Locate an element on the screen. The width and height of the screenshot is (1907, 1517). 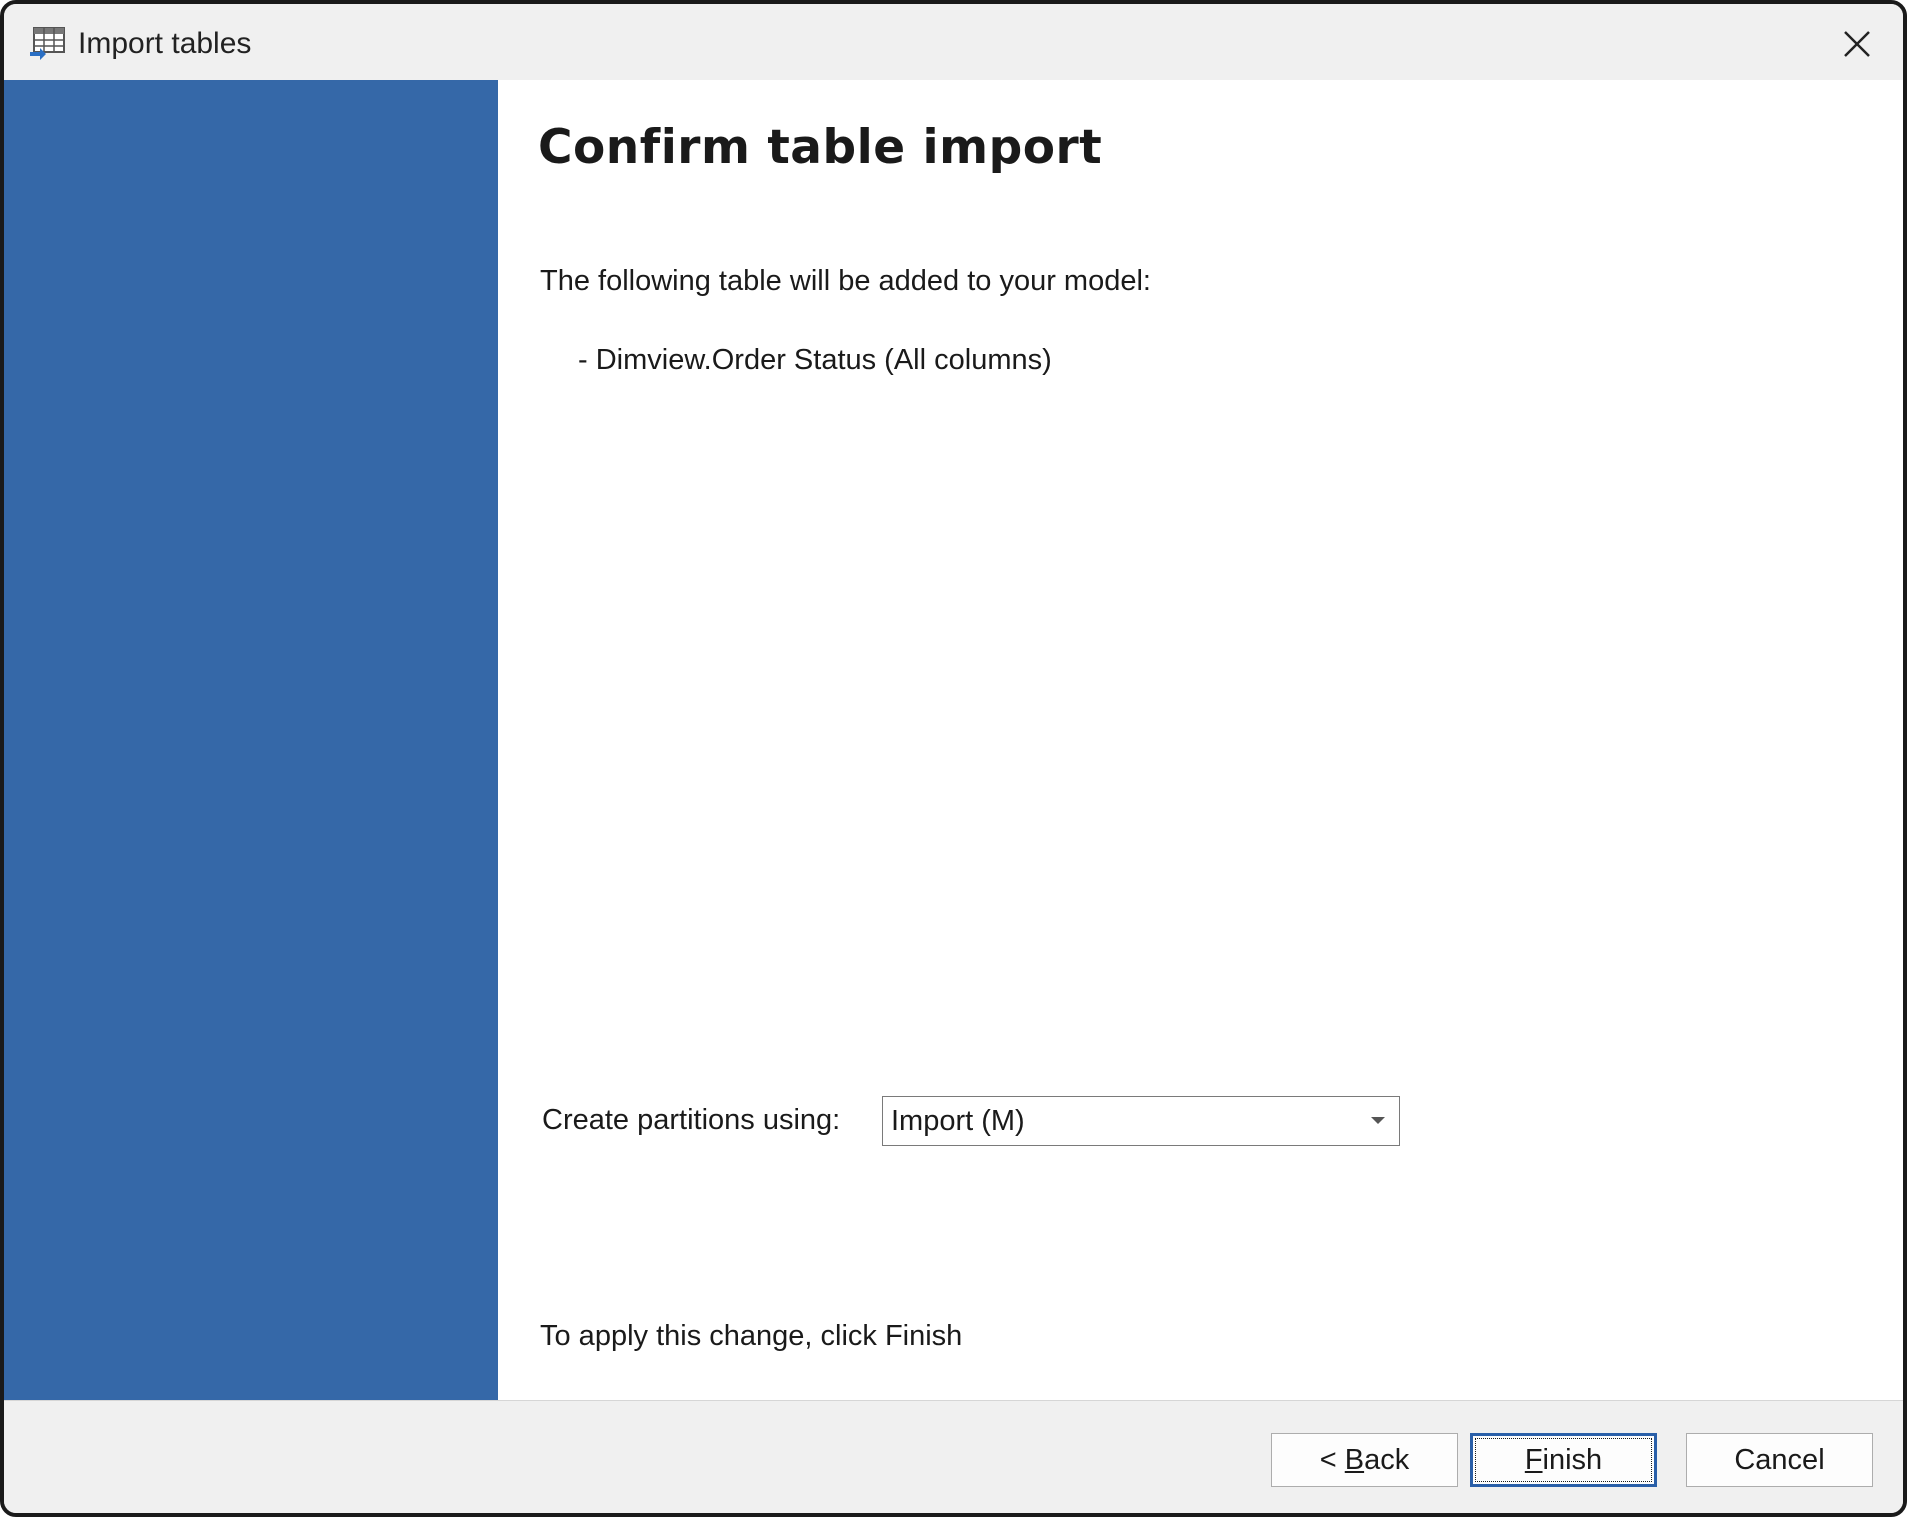
back-prefix: < is located at coordinates (1332, 1459).